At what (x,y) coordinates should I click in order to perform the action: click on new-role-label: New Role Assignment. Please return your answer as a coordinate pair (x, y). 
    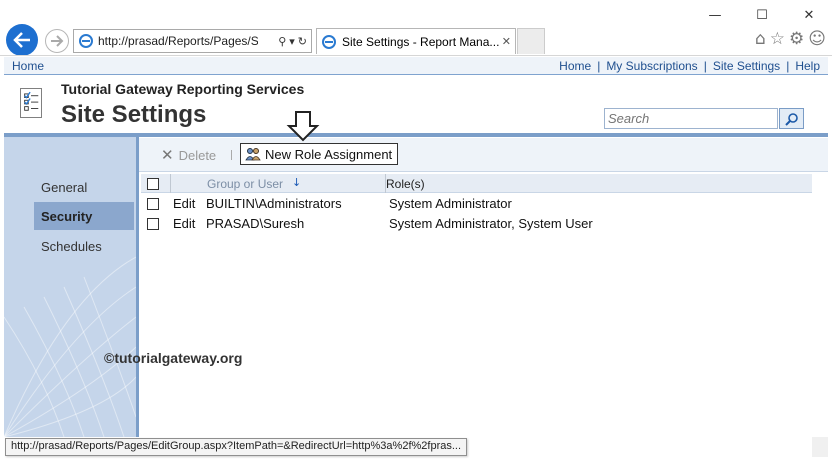
    Looking at the image, I should click on (329, 154).